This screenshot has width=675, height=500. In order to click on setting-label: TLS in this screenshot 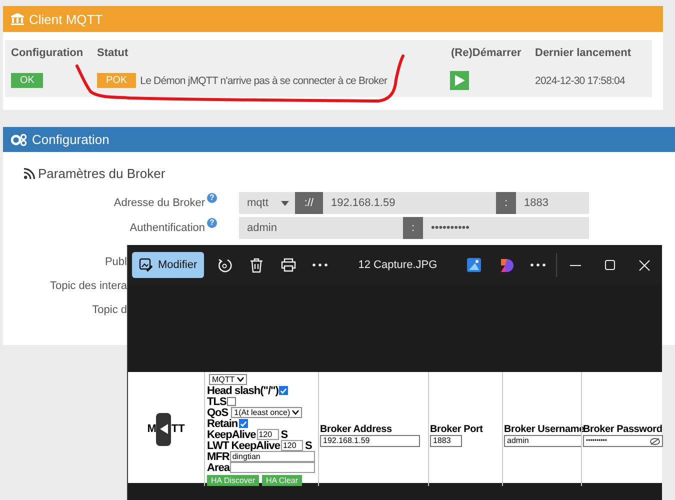, I will do `click(216, 402)`.